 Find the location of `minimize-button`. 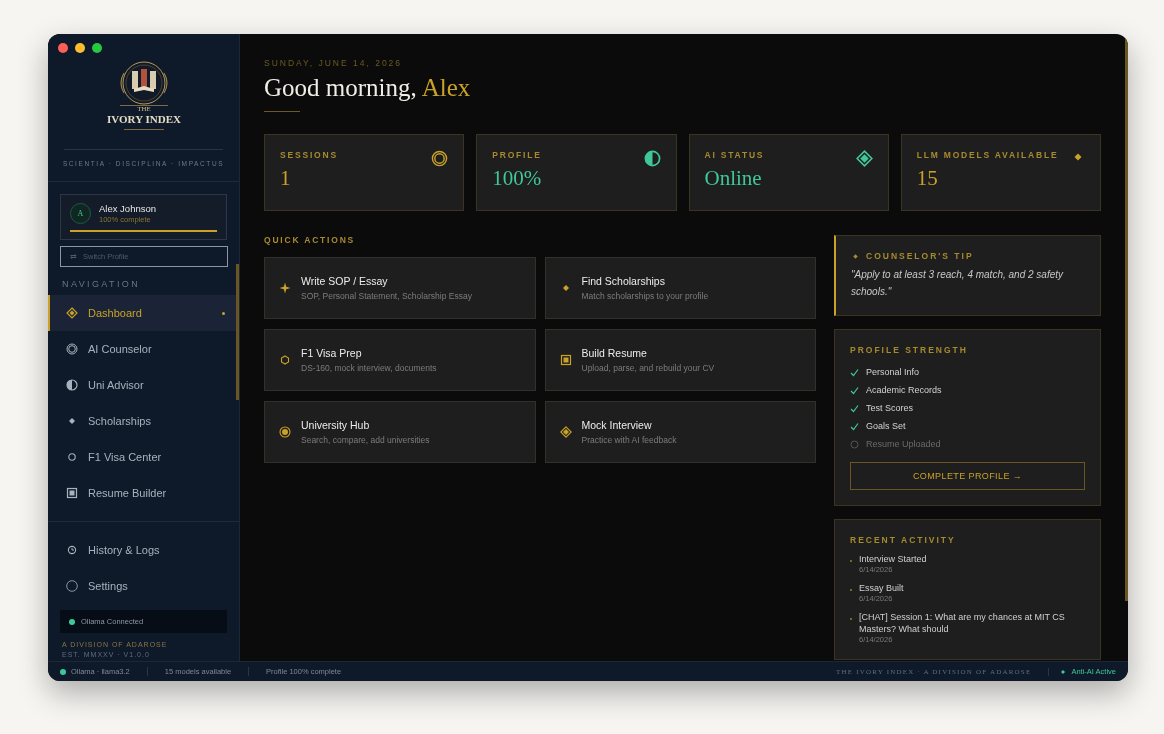

minimize-button is located at coordinates (80, 48).